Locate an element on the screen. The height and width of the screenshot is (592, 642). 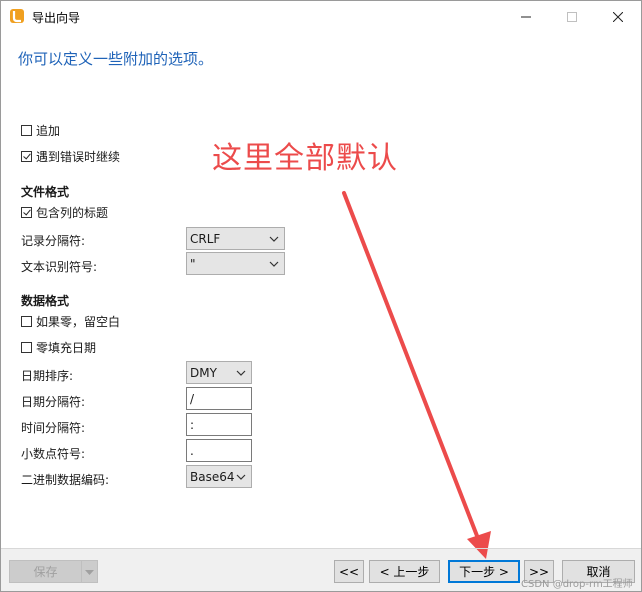
decimal-symbol-input: . is located at coordinates (219, 450).